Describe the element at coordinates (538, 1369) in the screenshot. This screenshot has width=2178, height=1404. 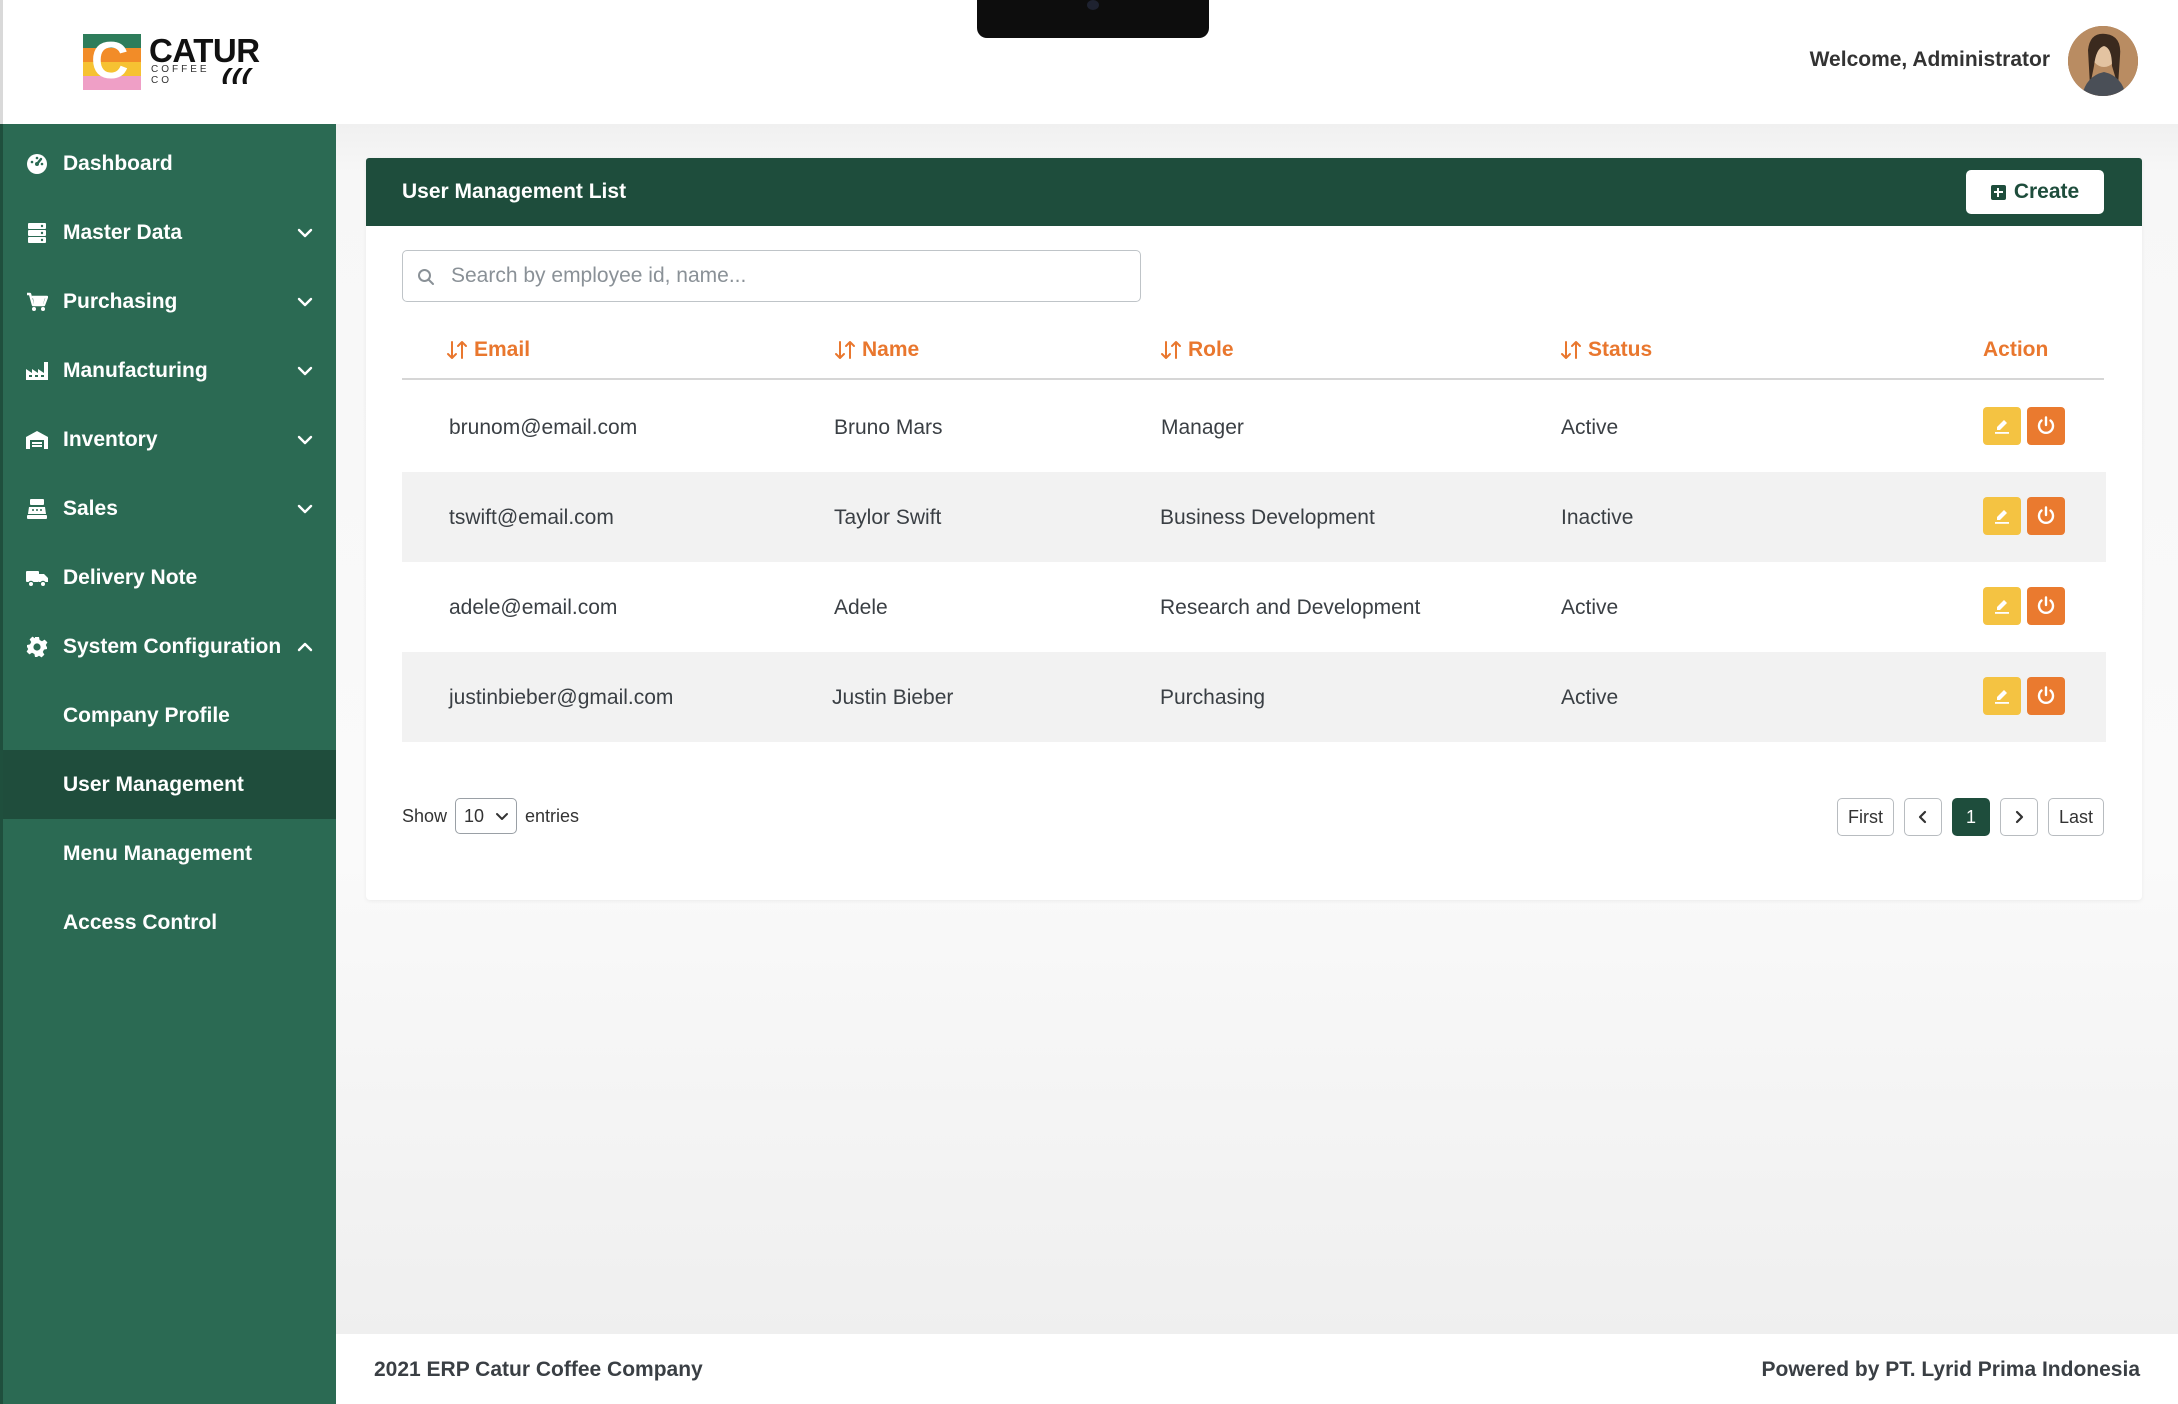
I see `footer-copyright: 2021 ERP Catur Coffee Company` at that location.